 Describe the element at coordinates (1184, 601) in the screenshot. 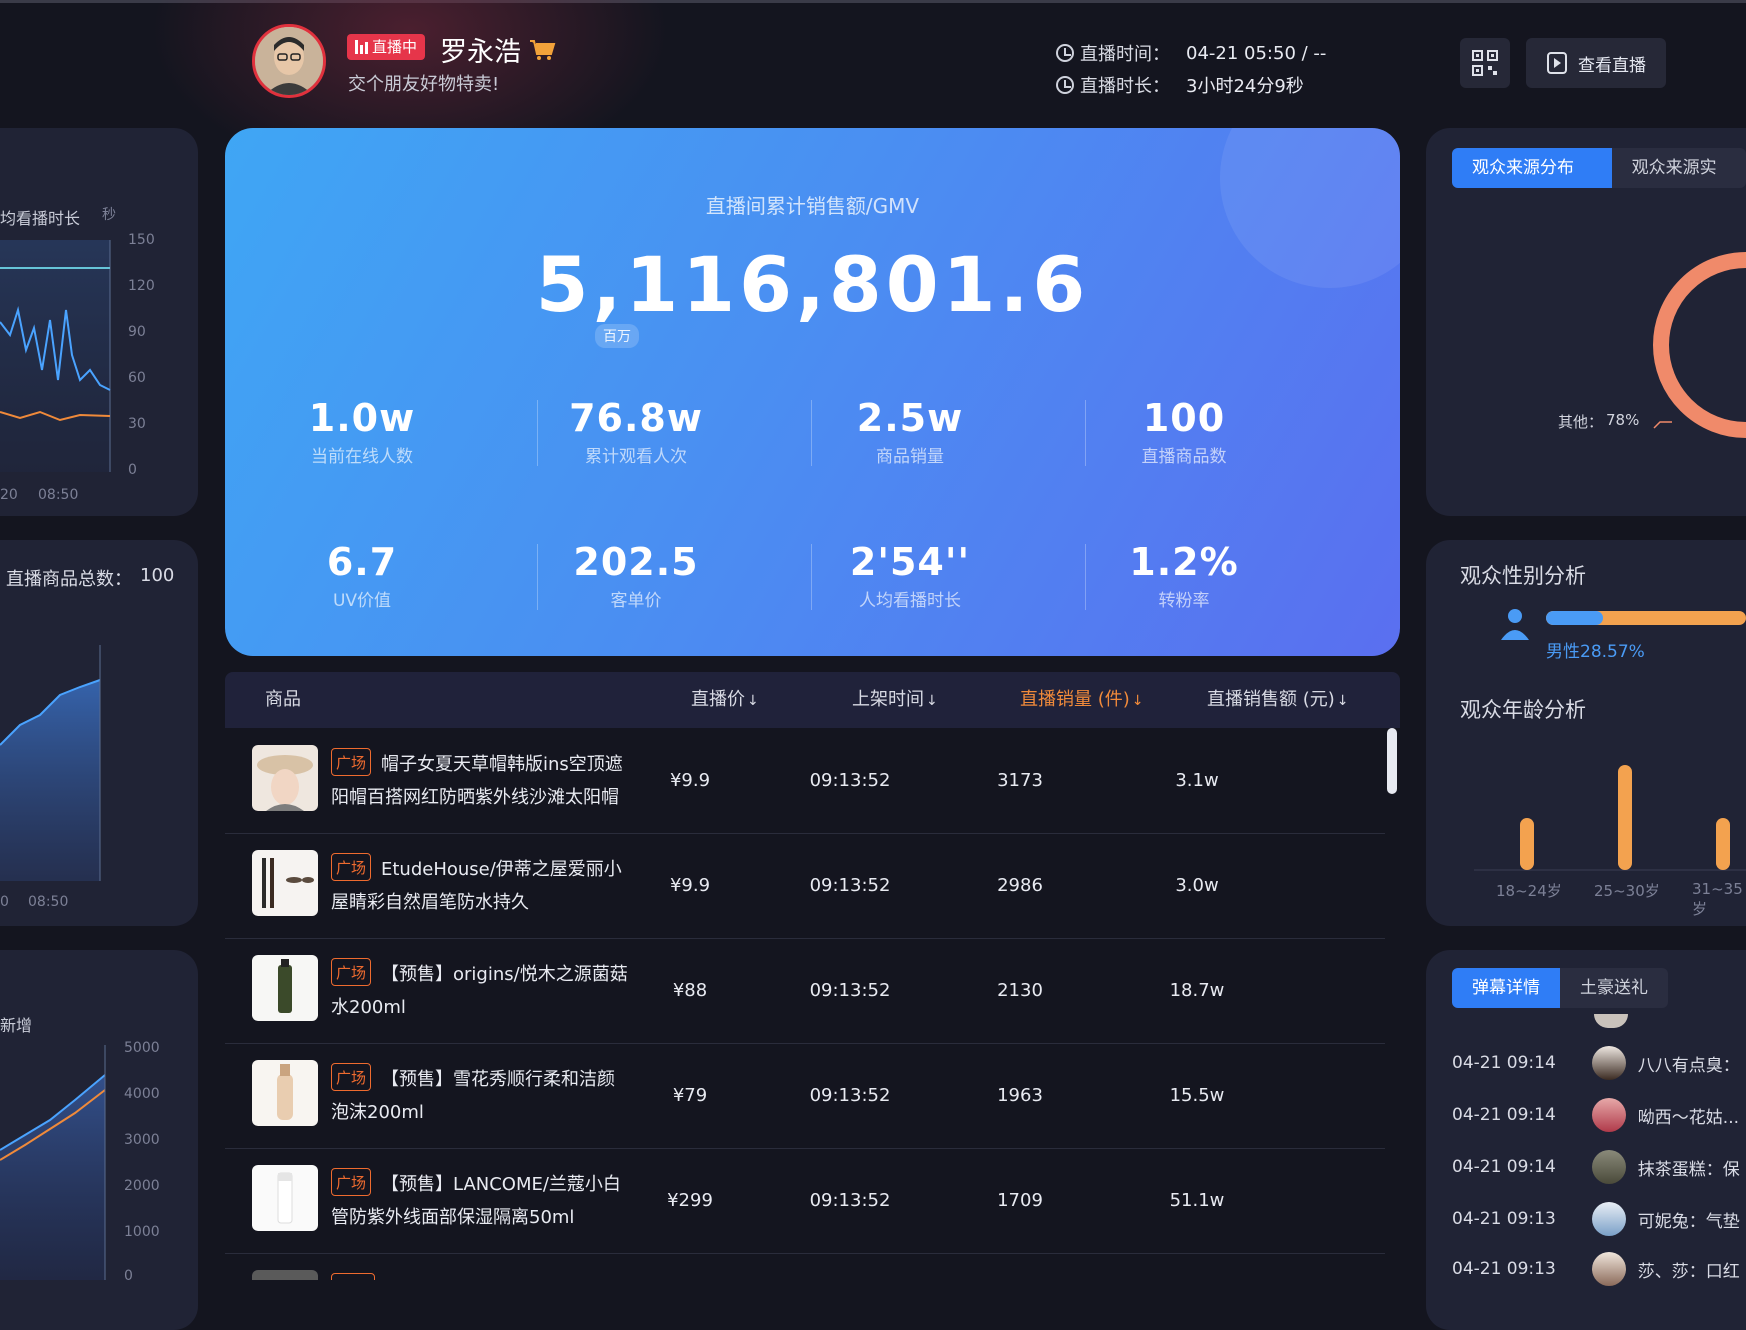

I see `kpi-label: 转粉率` at that location.